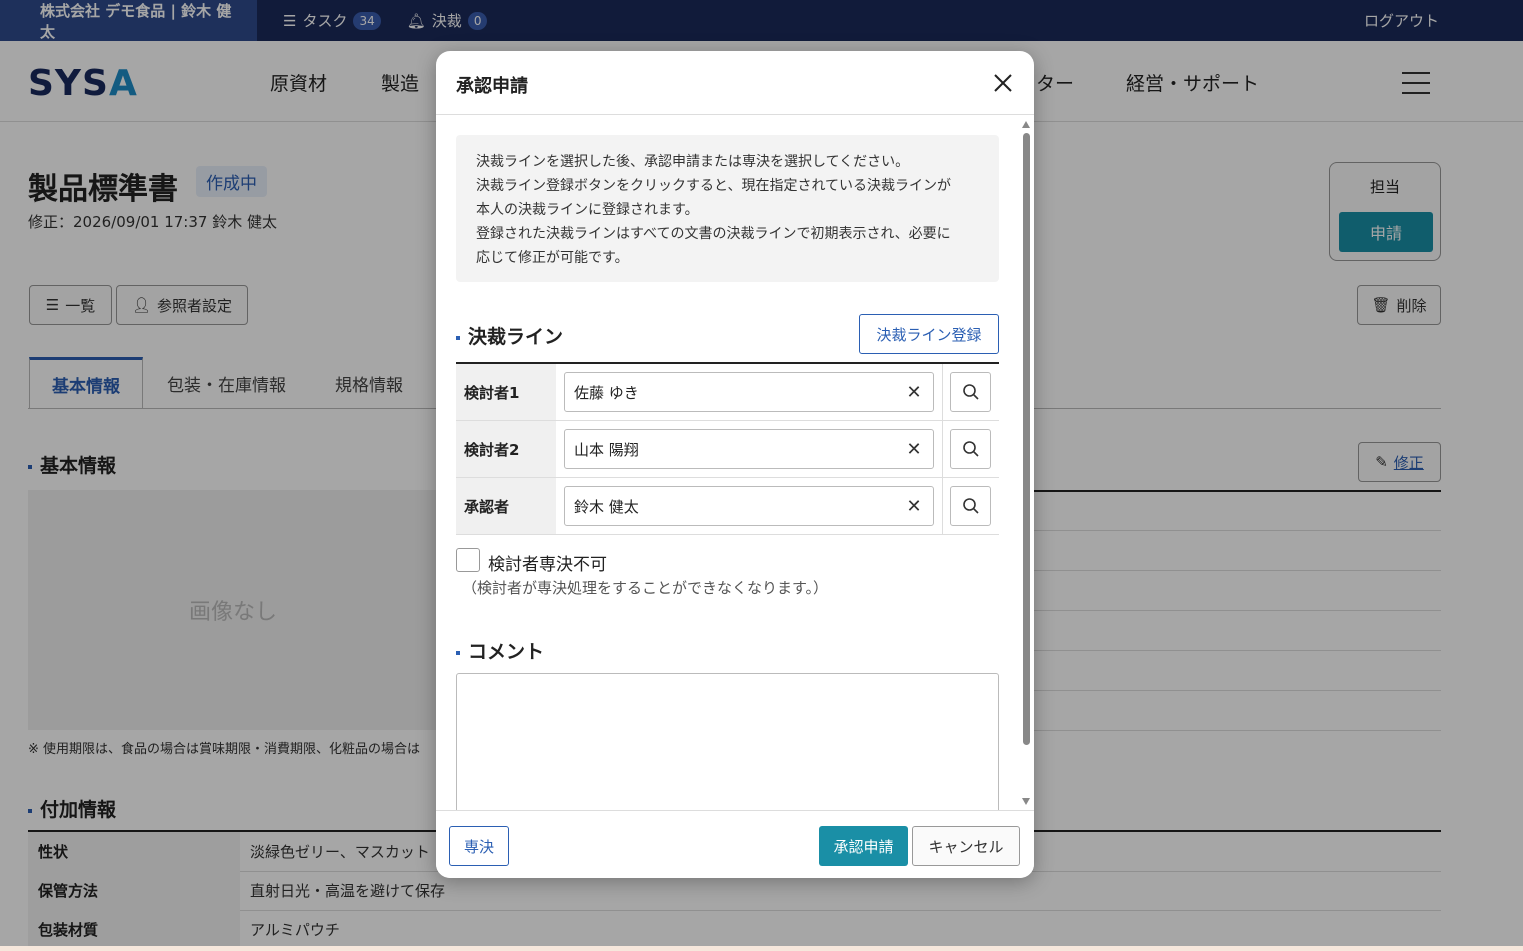 This screenshot has height=951, width=1523. I want to click on instruction-line: 登録された決裁ラインはすべての文書の決裁ラインで初期表示され、必要に, so click(713, 234).